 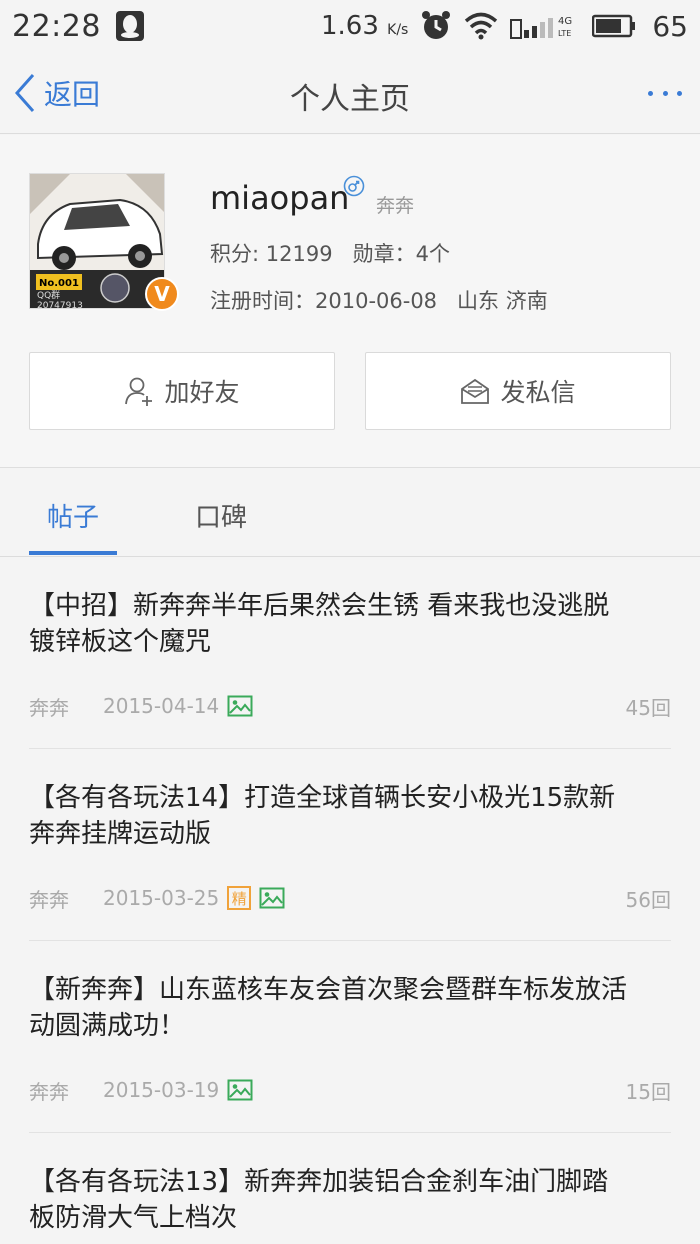 What do you see at coordinates (502, 301) in the screenshot?
I see `user-location: 山东 济南` at bounding box center [502, 301].